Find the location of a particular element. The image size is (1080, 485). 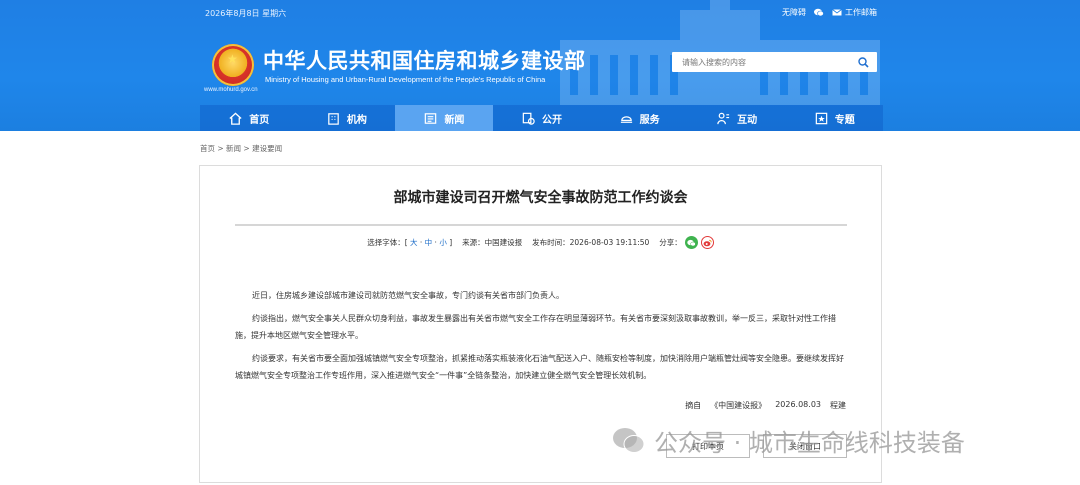

publish-time: 发布时间：2026-08-03 19:11:50 is located at coordinates (591, 242).